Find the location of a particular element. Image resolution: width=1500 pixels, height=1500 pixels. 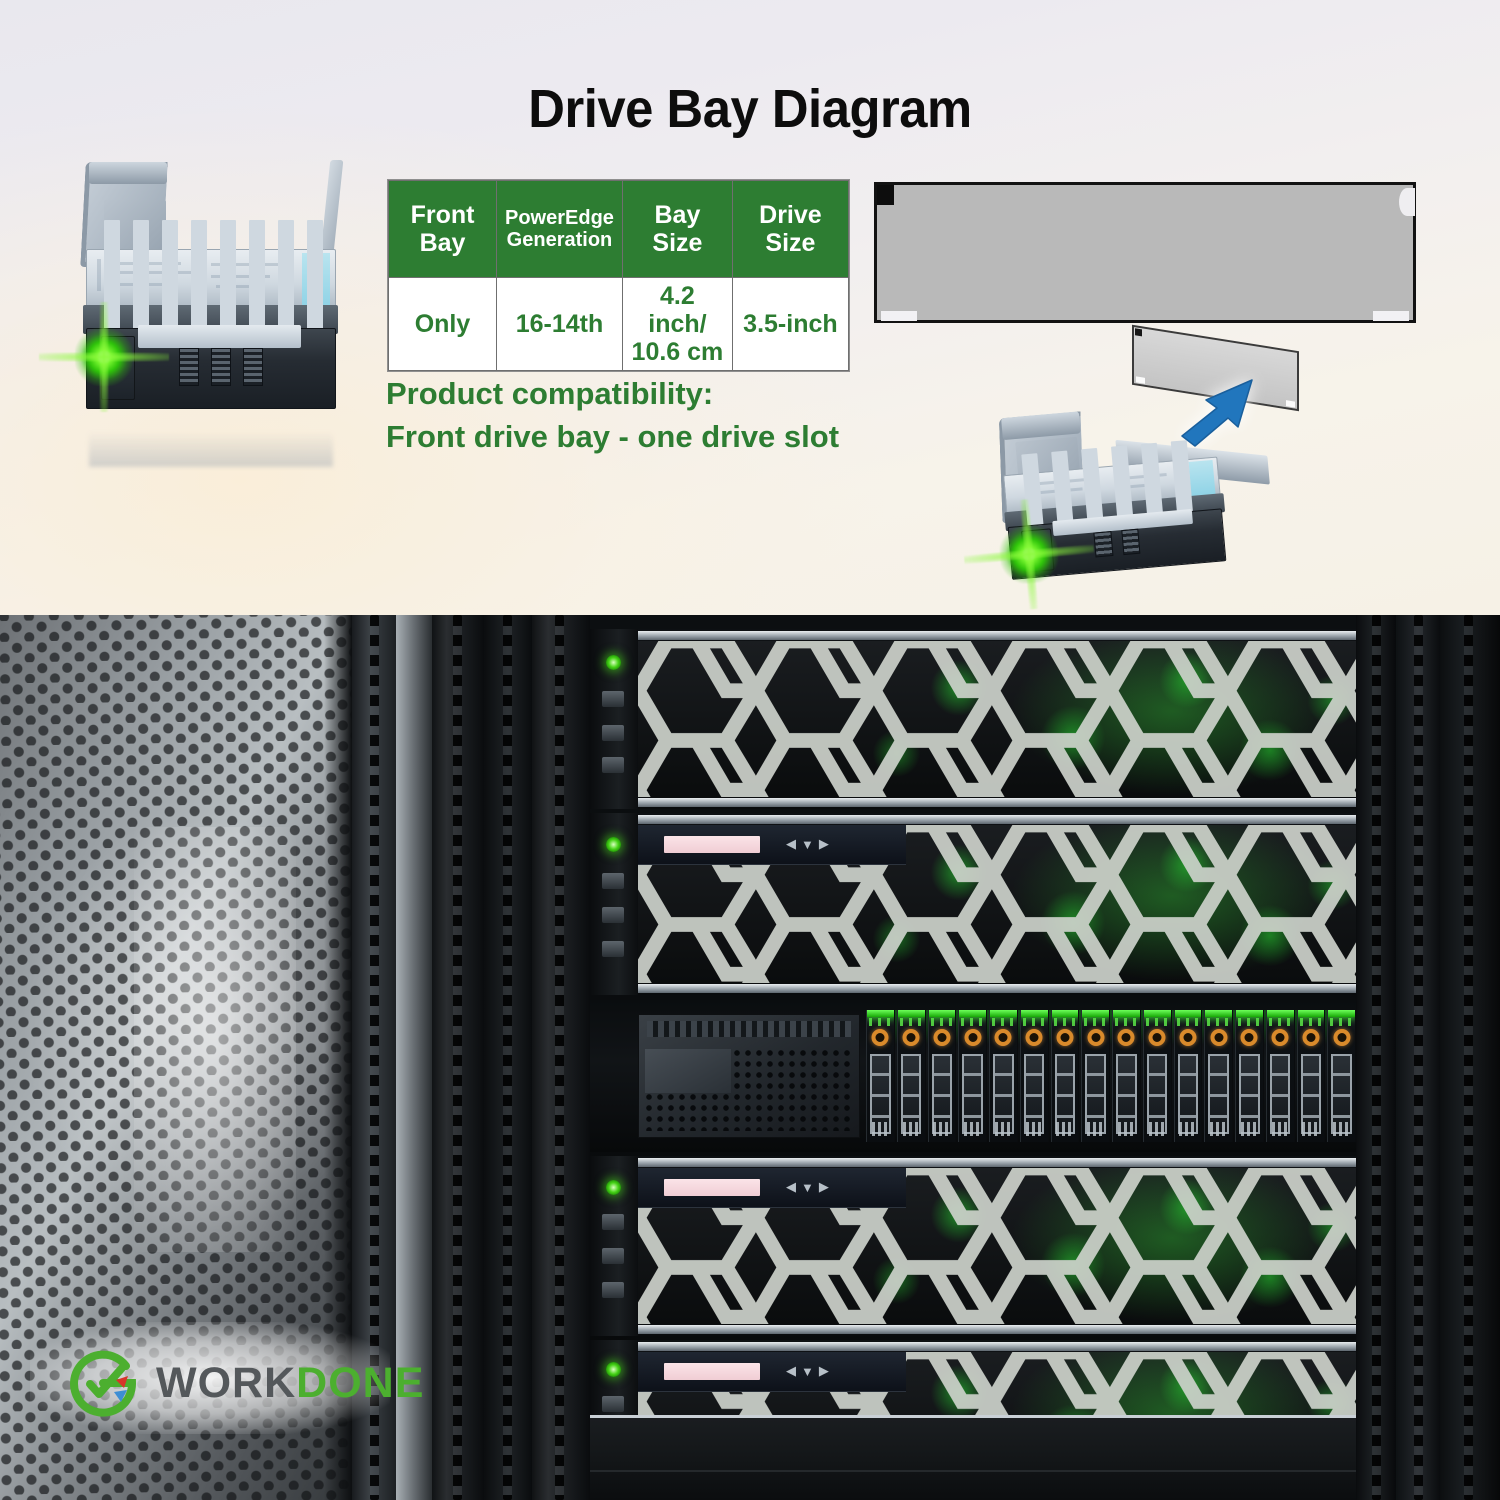

activity-led-icon is located at coordinates (103, 356).